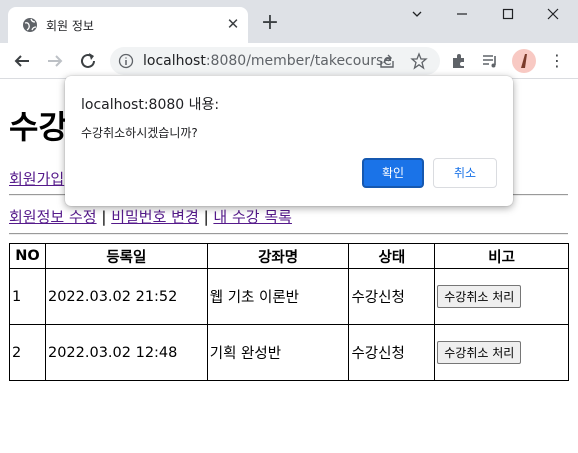 The image size is (578, 453). Describe the element at coordinates (126, 296) in the screenshot. I see `cell-date: 2022.03.02 21:52` at that location.